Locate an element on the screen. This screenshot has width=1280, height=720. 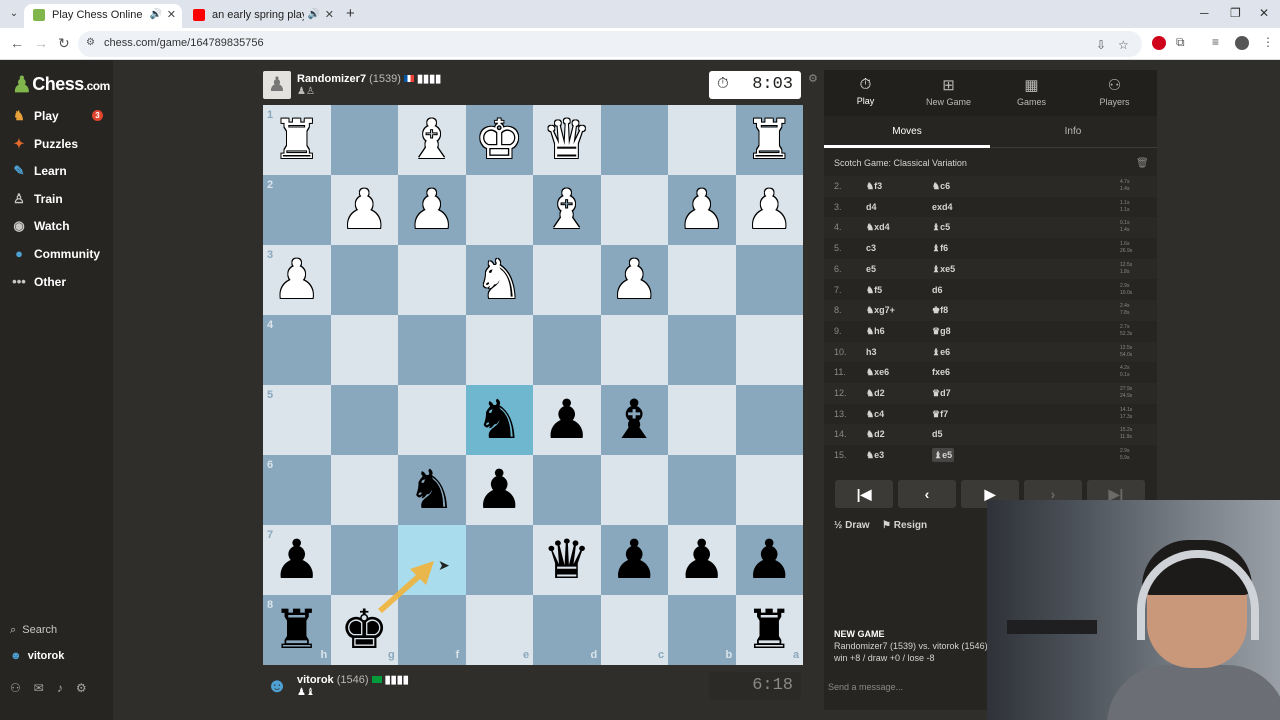
sidebar-item-learn: ✎ Learn is located at coordinates (60, 171).